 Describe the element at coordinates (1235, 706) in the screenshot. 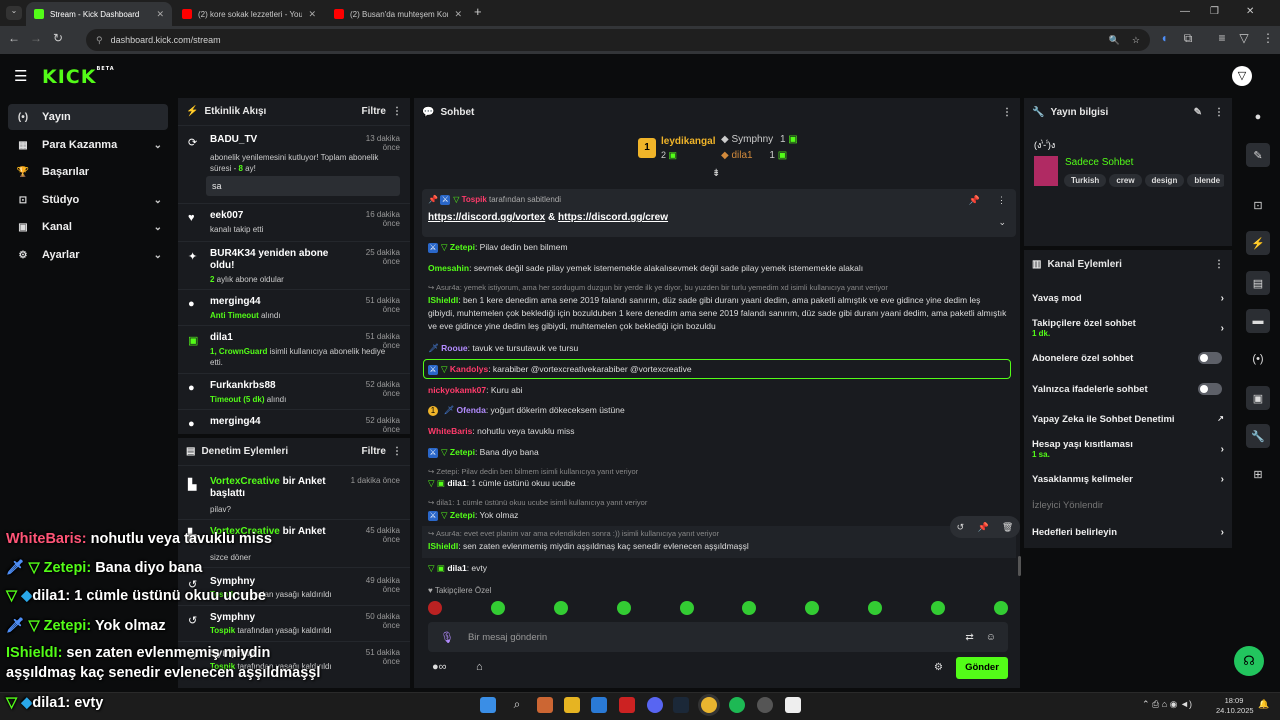

I see `clock: 18:09 24.10.2025` at that location.